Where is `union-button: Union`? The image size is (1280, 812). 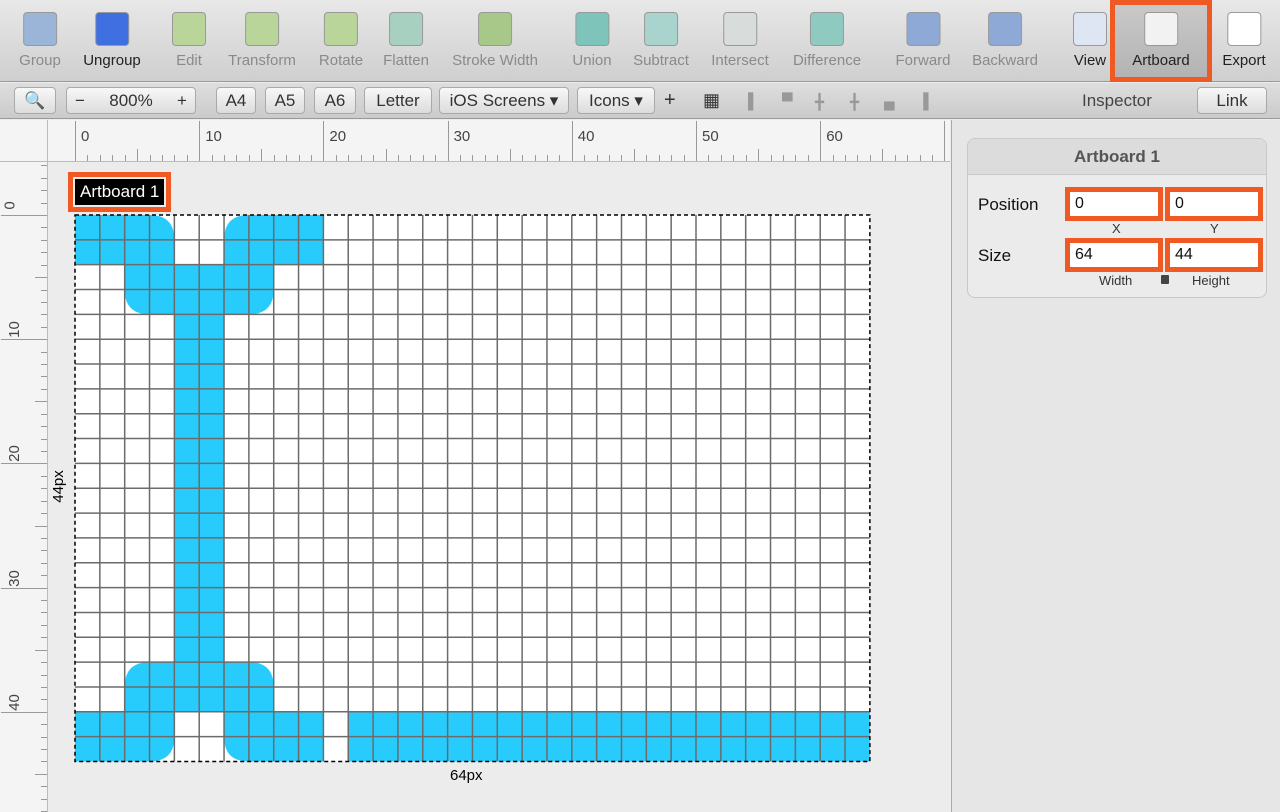
union-button: Union is located at coordinates (592, 38).